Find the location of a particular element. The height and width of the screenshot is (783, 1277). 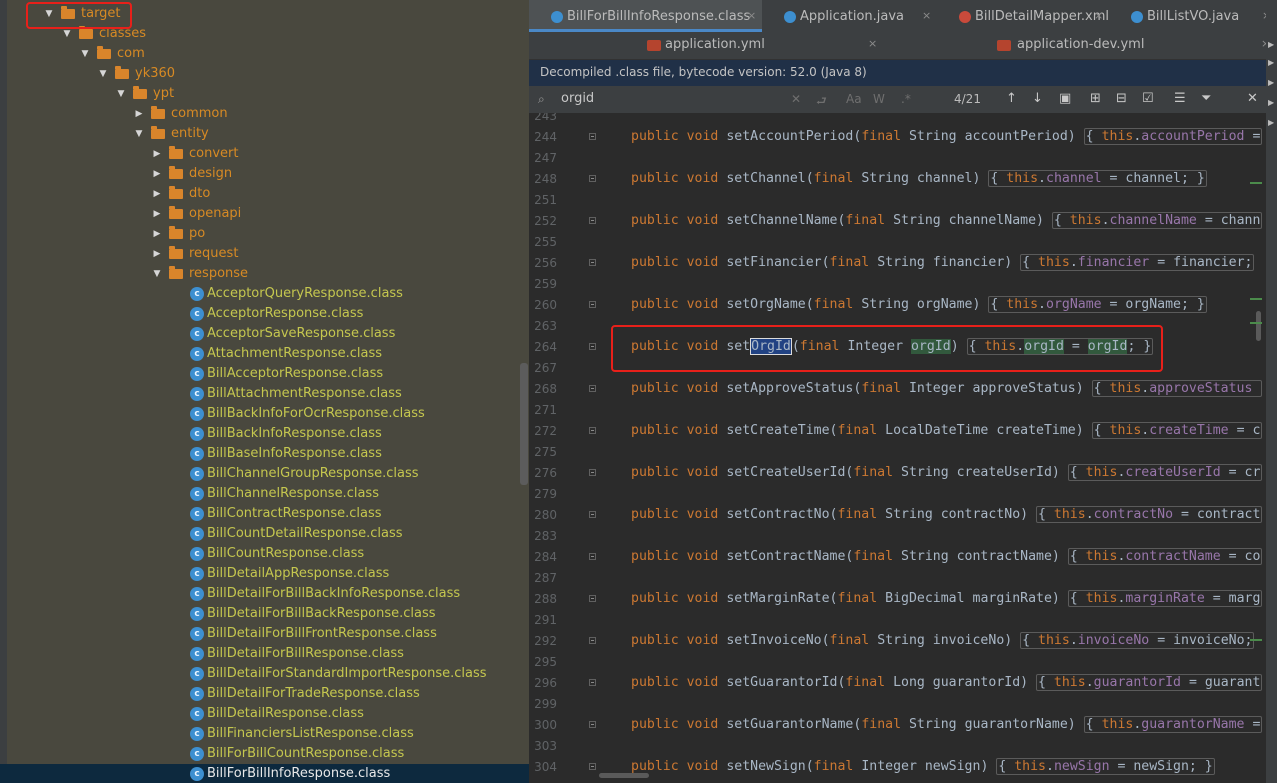

filter-icon: ⏷ is located at coordinates (1206, 98).